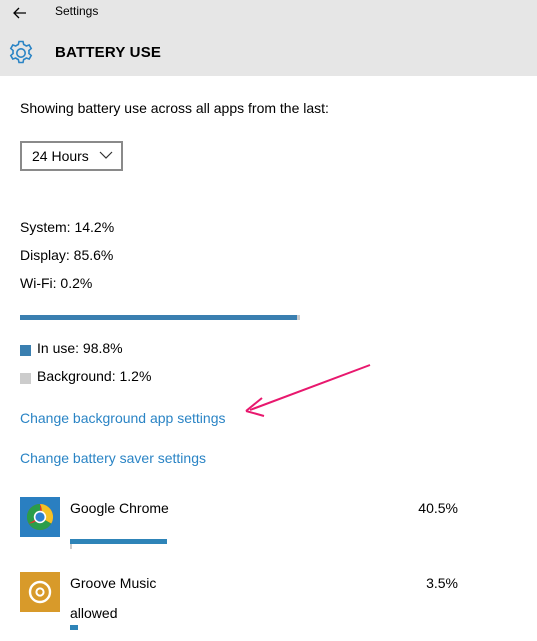 This screenshot has width=537, height=641. What do you see at coordinates (56, 283) in the screenshot?
I see `wifi-usage: Wi-Fi: 0.2%` at bounding box center [56, 283].